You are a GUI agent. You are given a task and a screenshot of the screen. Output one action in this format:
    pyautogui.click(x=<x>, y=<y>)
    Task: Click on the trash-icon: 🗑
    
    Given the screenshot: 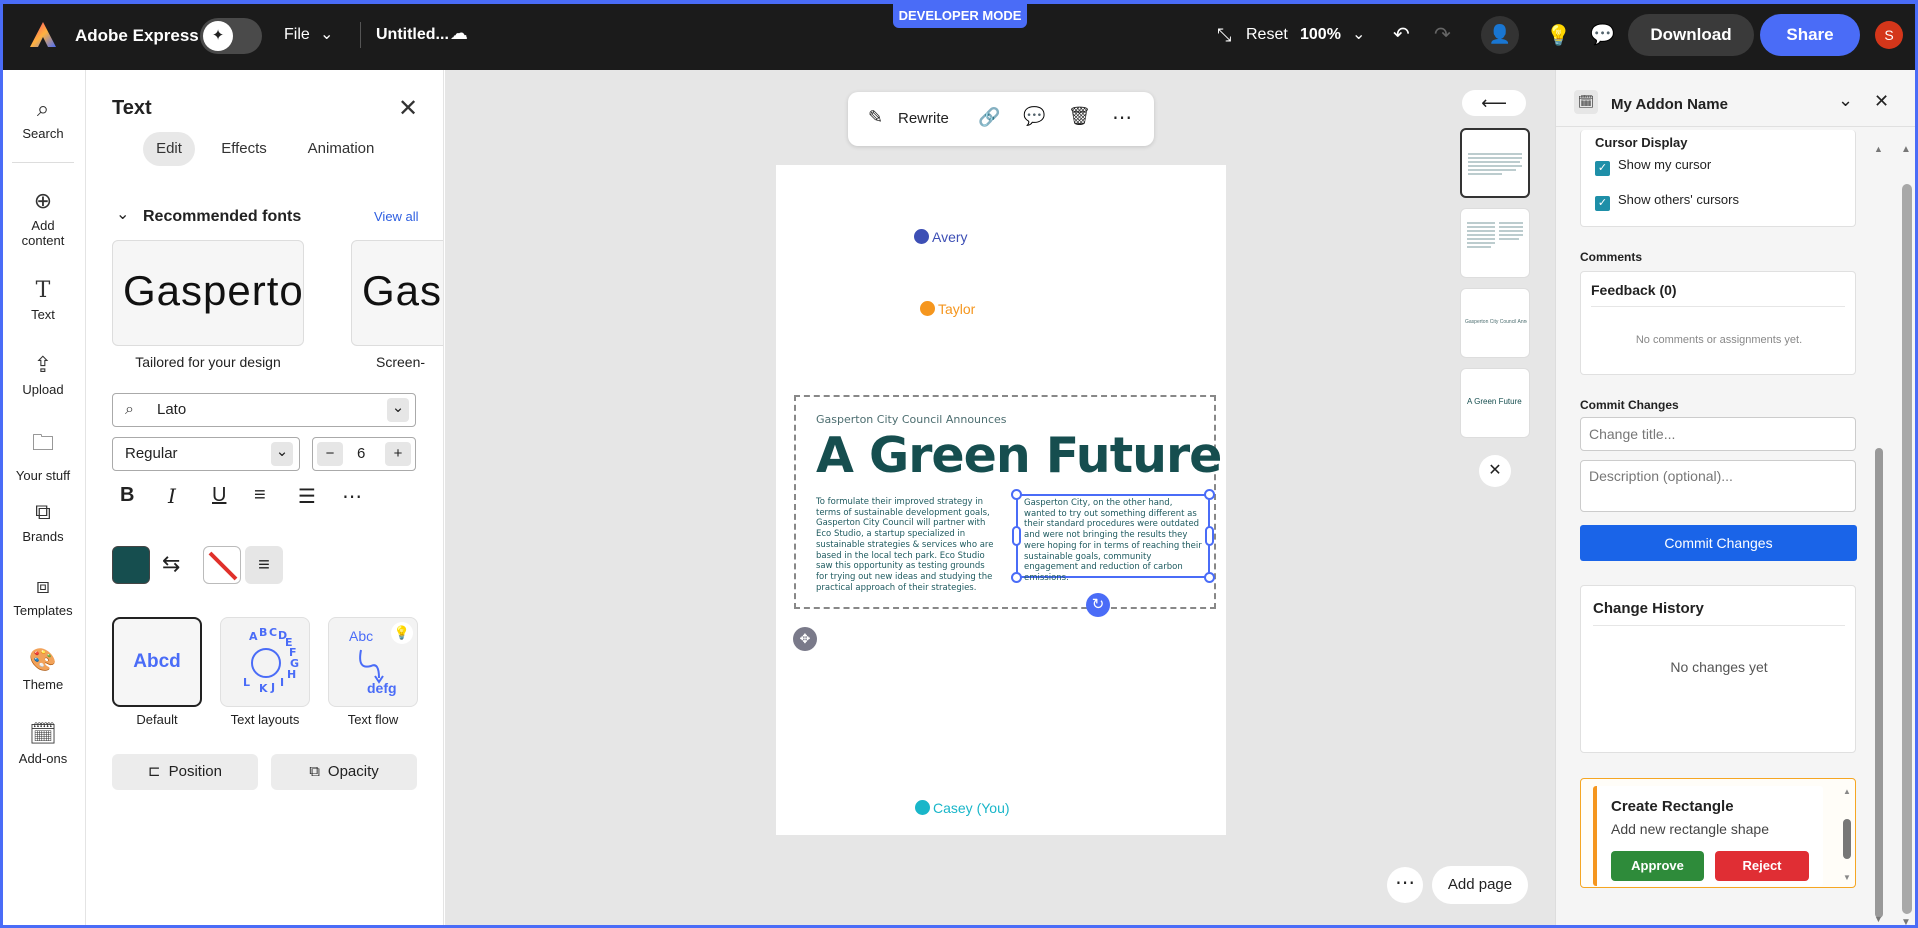 What is the action you would take?
    pyautogui.click(x=1079, y=116)
    